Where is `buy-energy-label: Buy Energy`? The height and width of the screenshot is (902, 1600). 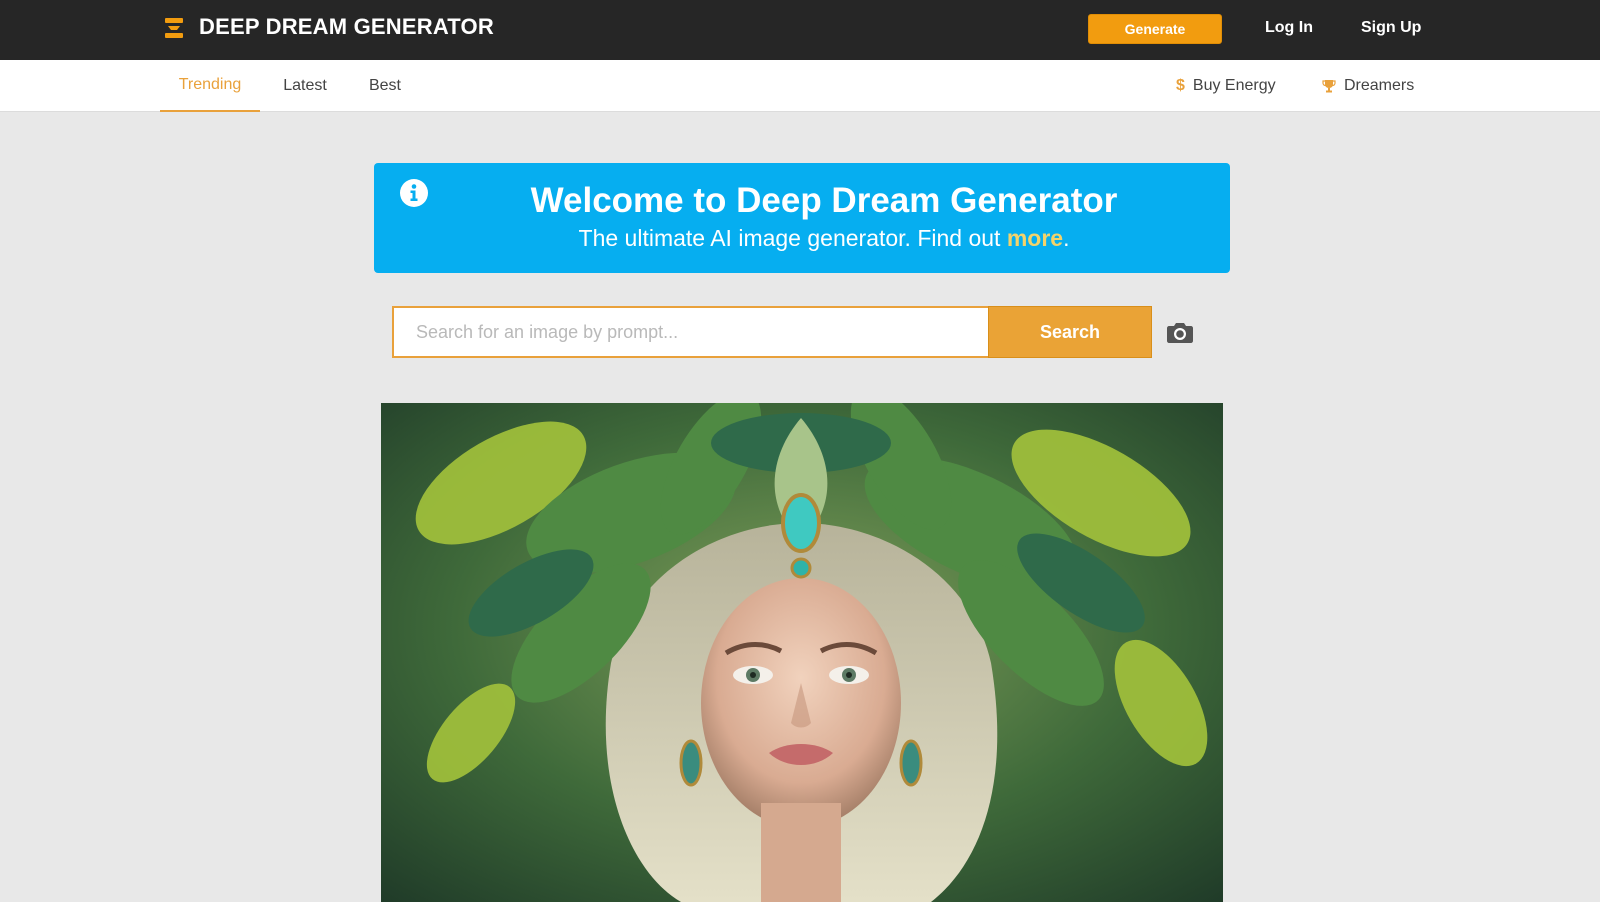
buy-energy-label: Buy Energy is located at coordinates (1234, 85).